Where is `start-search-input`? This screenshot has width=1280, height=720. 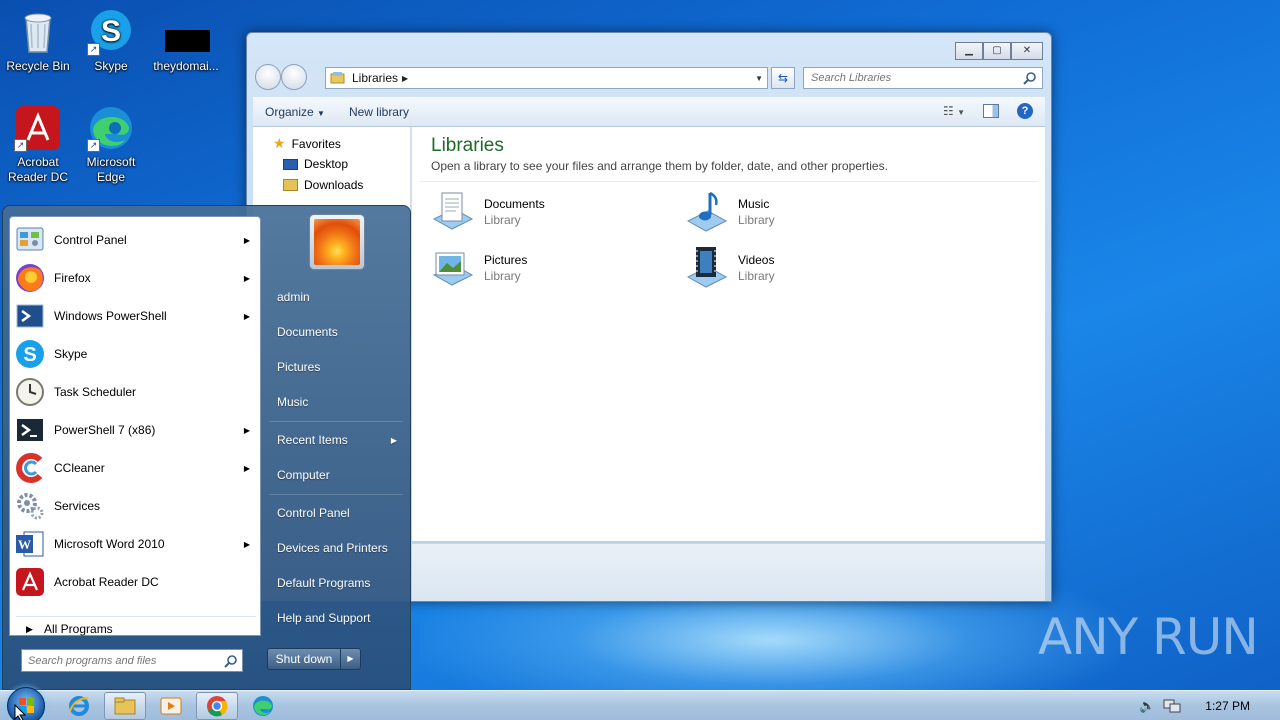
start-search-input is located at coordinates (120, 660).